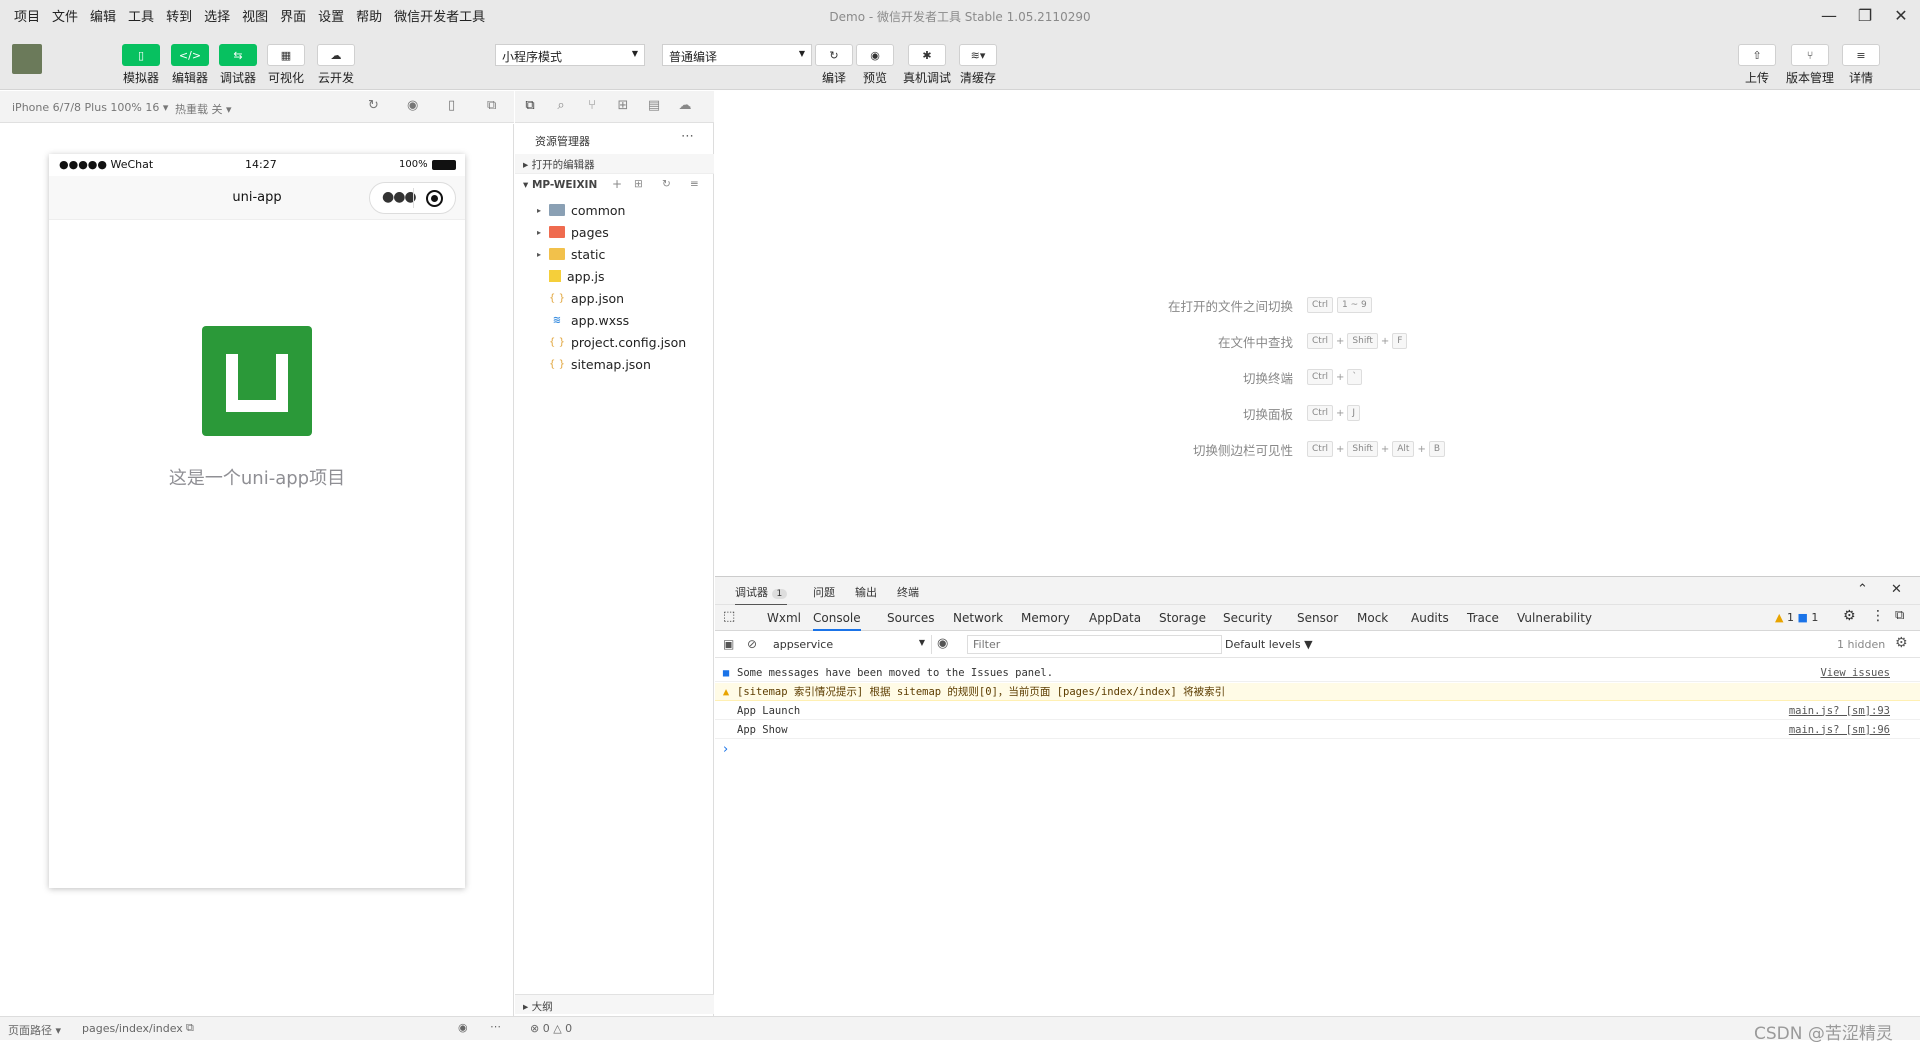  What do you see at coordinates (373, 105) in the screenshot?
I see `rotate-icon: ↻` at bounding box center [373, 105].